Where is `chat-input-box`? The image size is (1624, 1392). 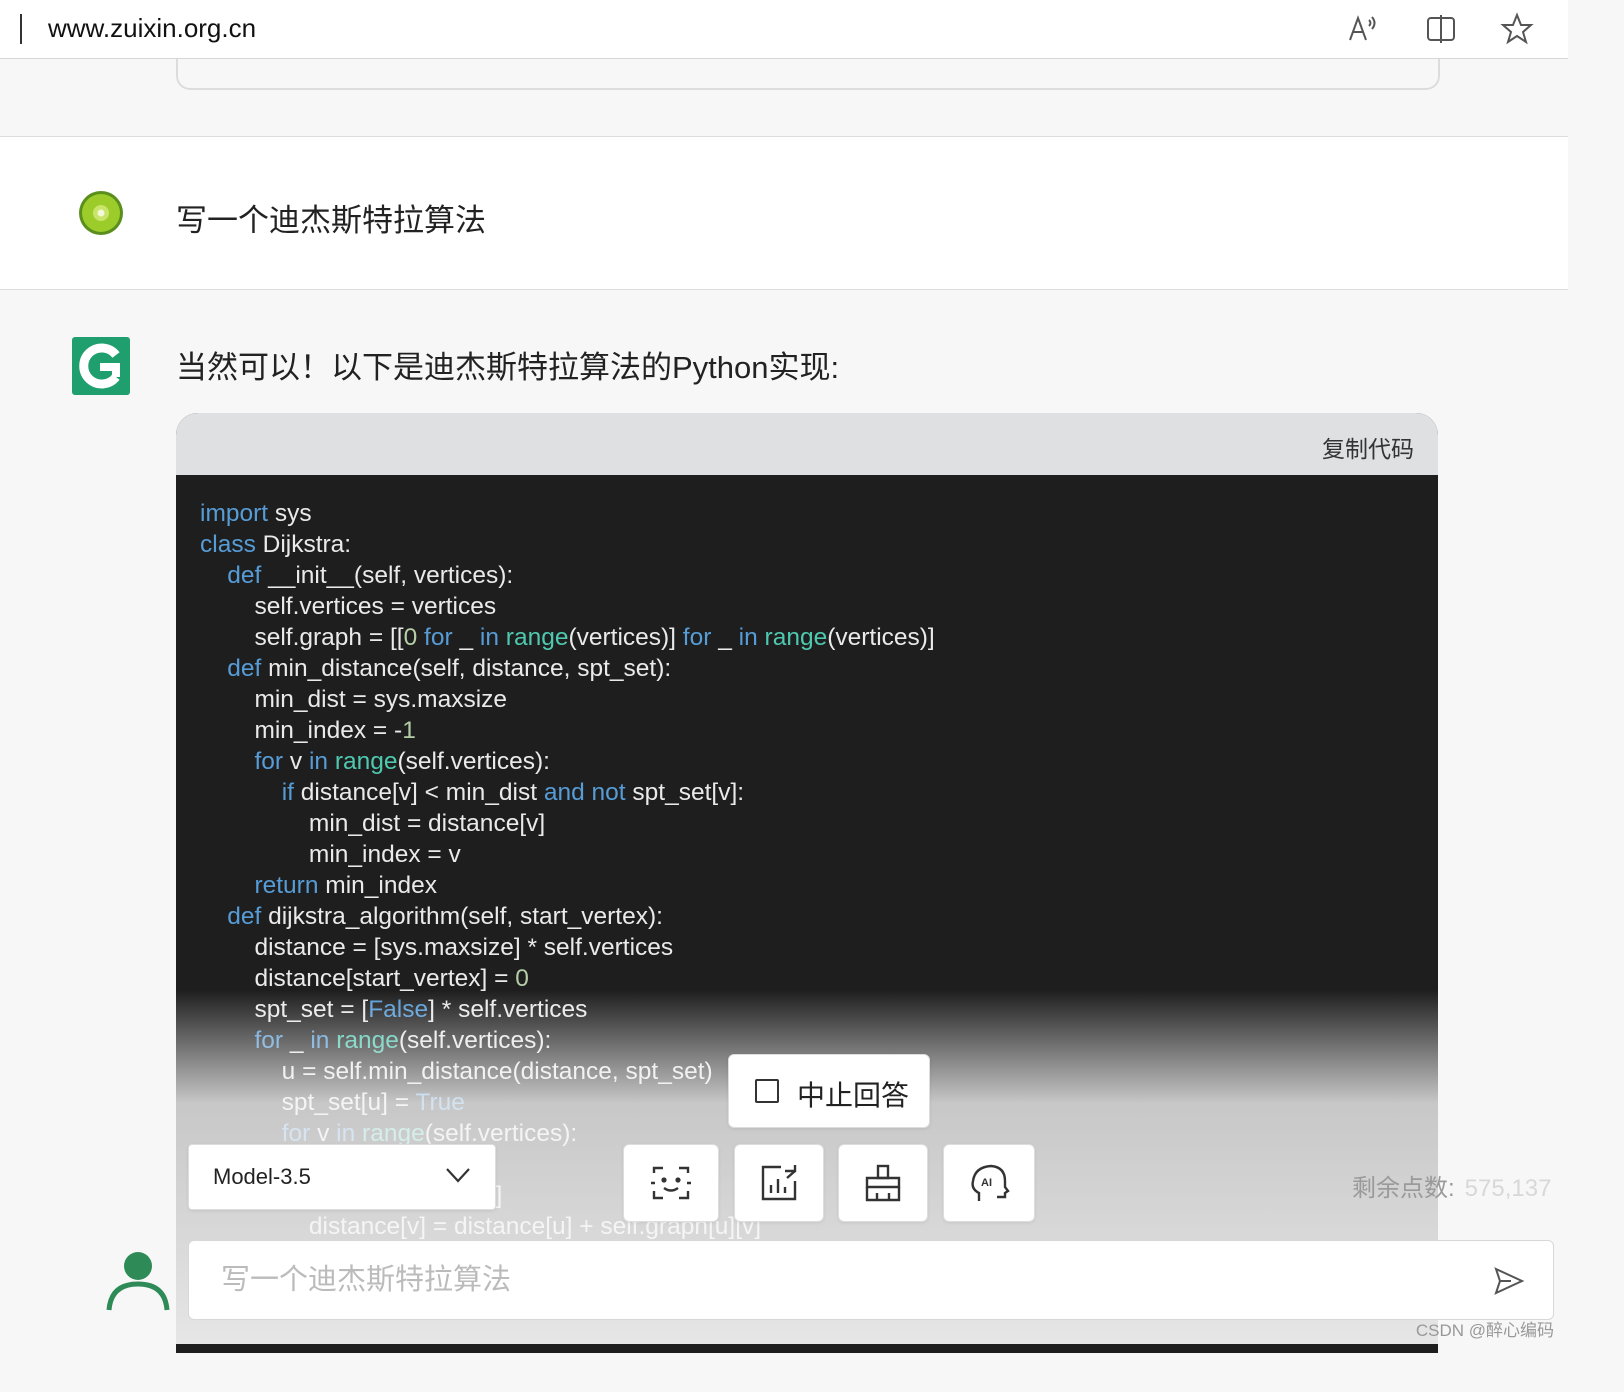
chat-input-box is located at coordinates (871, 1280).